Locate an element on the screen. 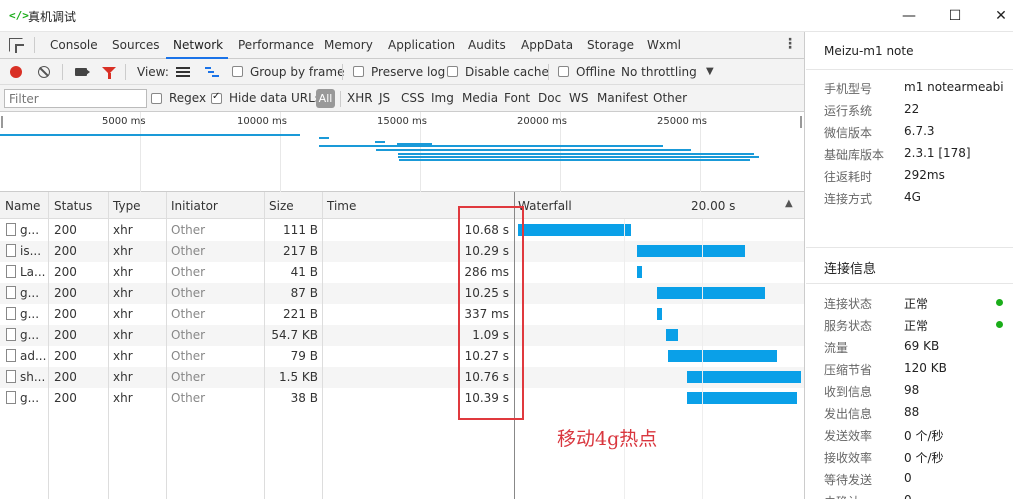 This screenshot has width=1013, height=499. filter-type-media: Media is located at coordinates (480, 98).